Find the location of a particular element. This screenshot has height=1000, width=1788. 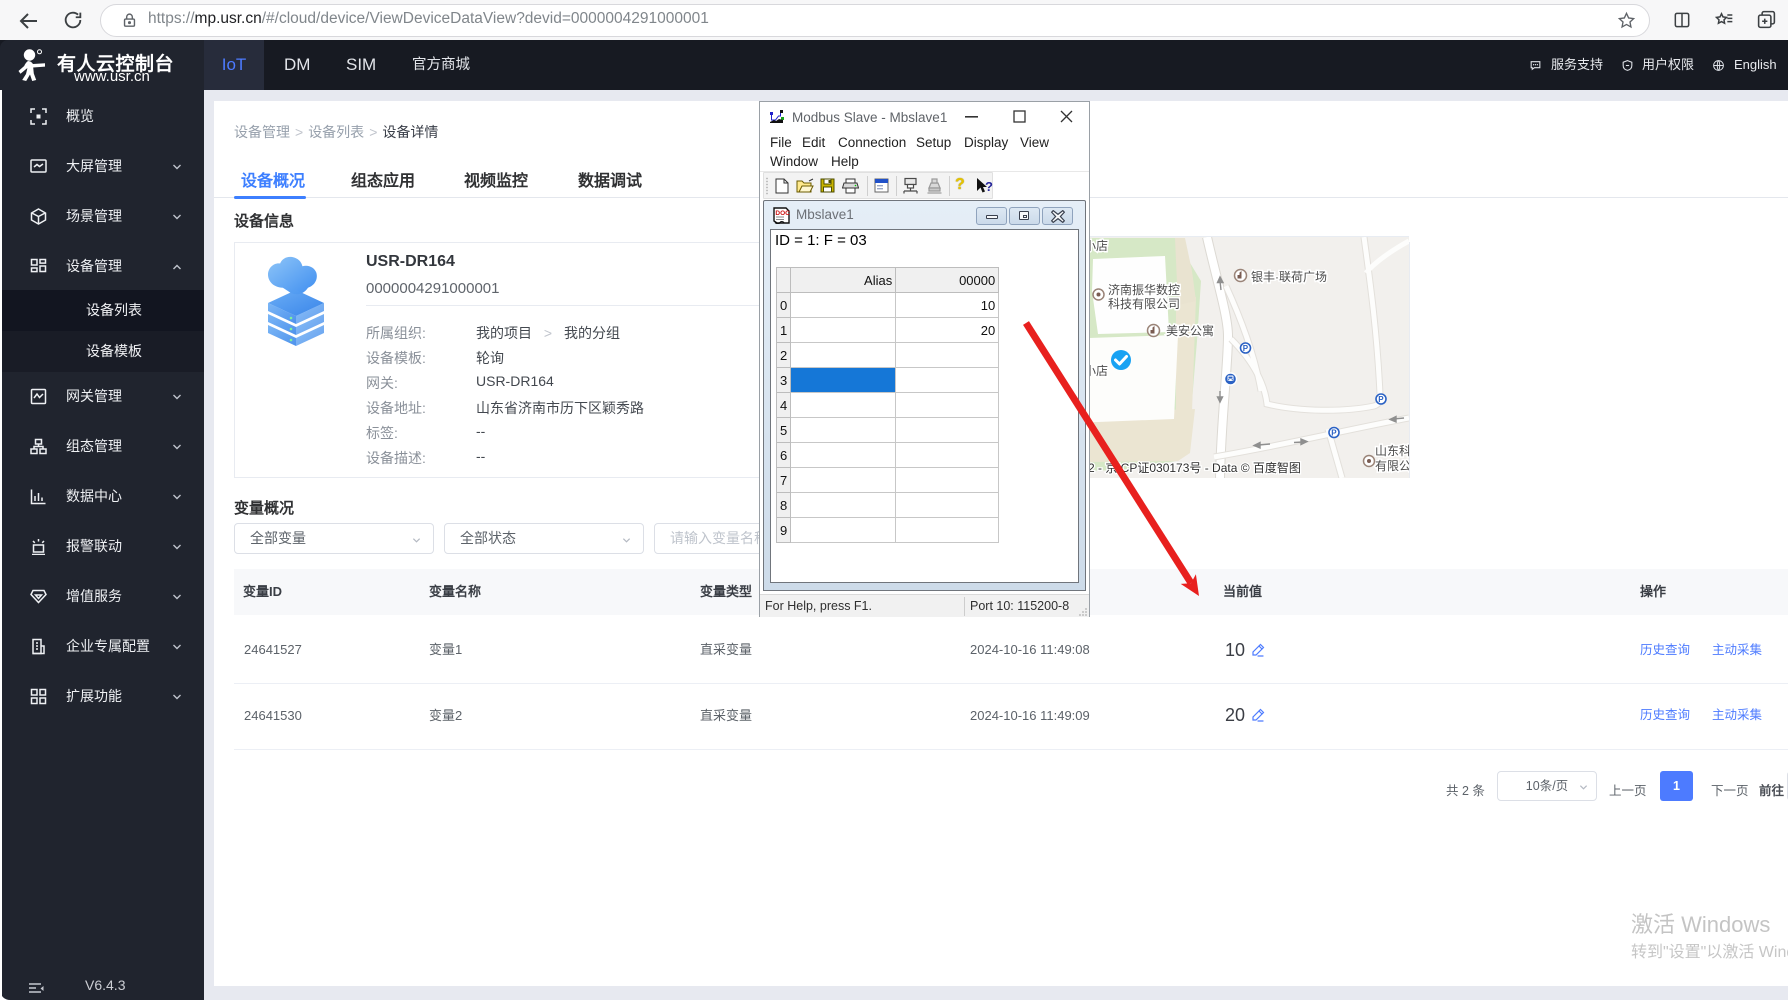

svg-text: 2 - 京ICP证030173号 - Data © 百度智图 is located at coordinates (1194, 467).